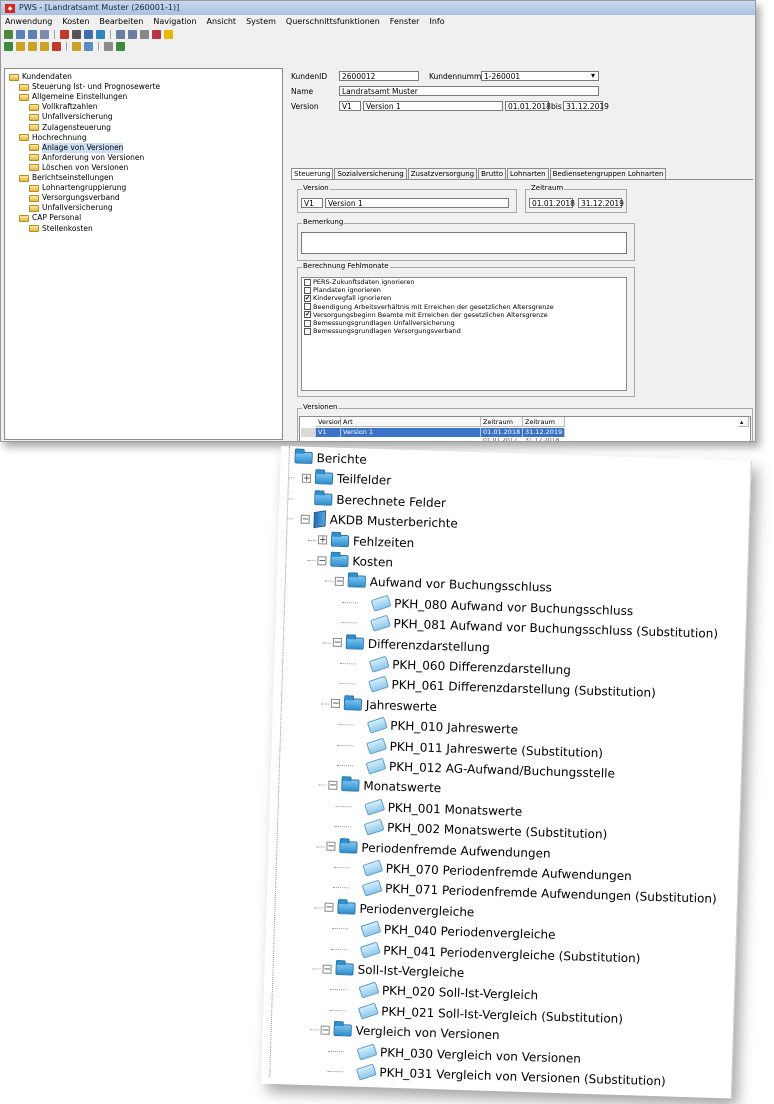  I want to click on nav-tree-item: Berichtseinstellungen, so click(66, 178).